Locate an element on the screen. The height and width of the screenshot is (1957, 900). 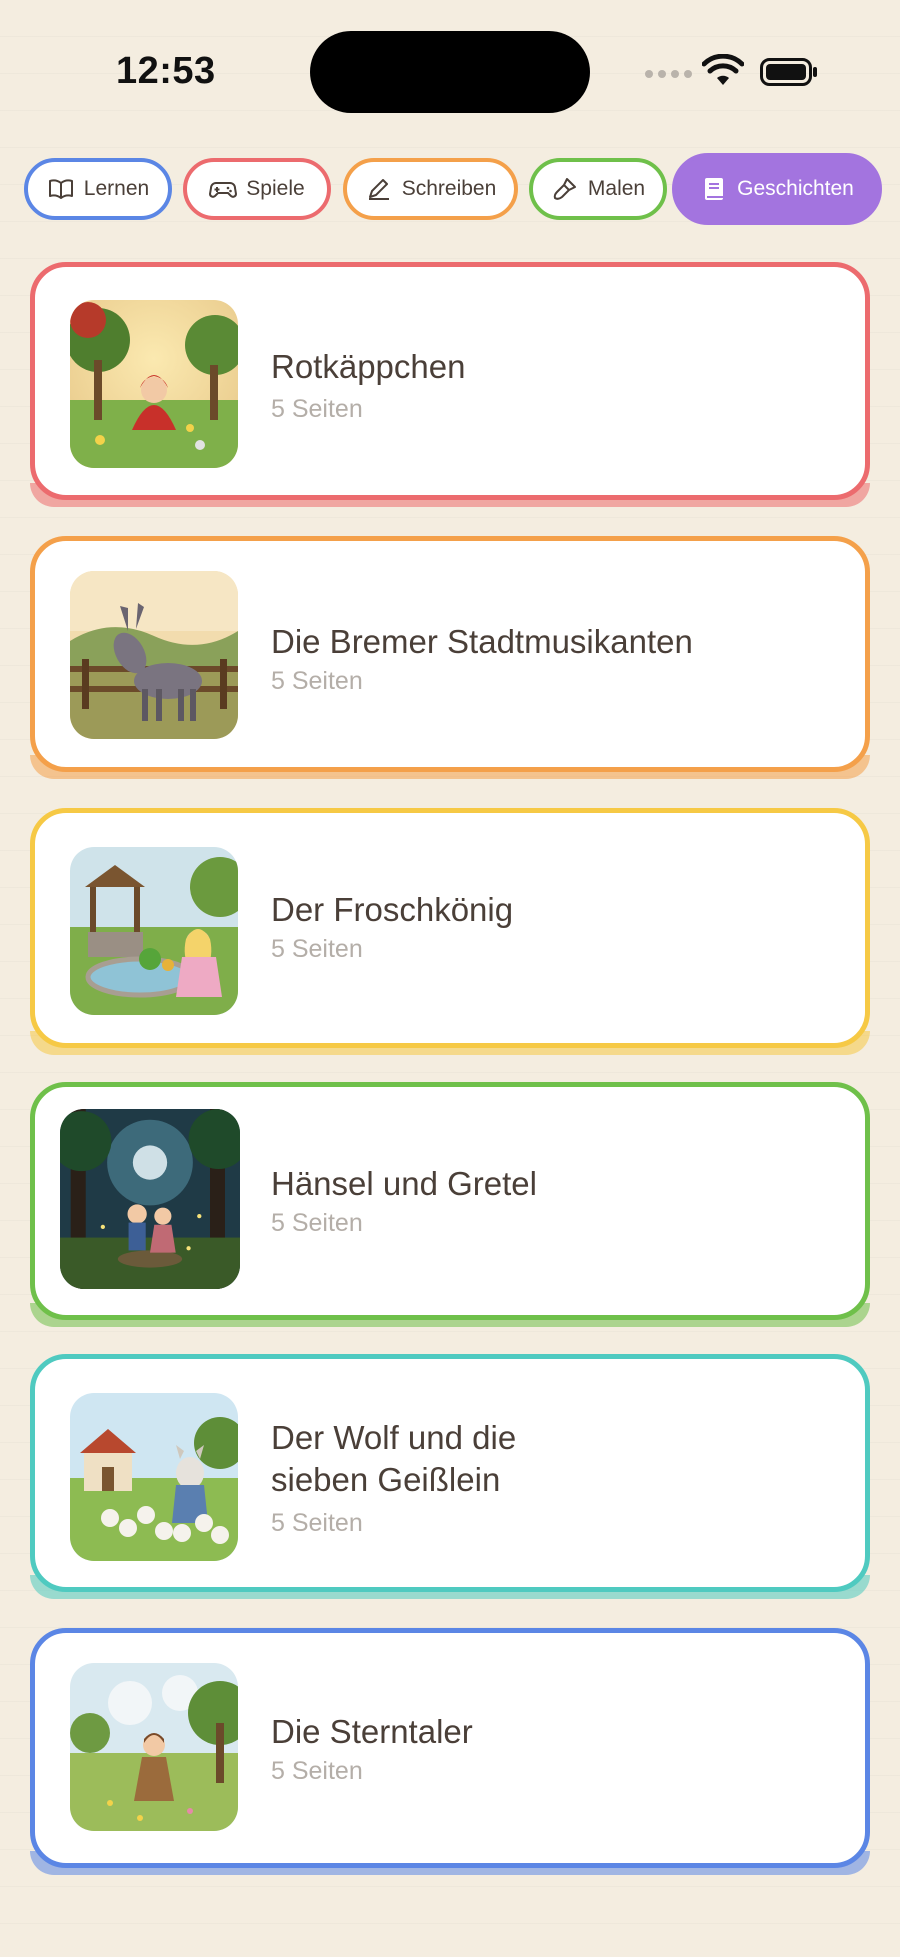
story-title: Die Sterntaler is located at coordinates (372, 1731).